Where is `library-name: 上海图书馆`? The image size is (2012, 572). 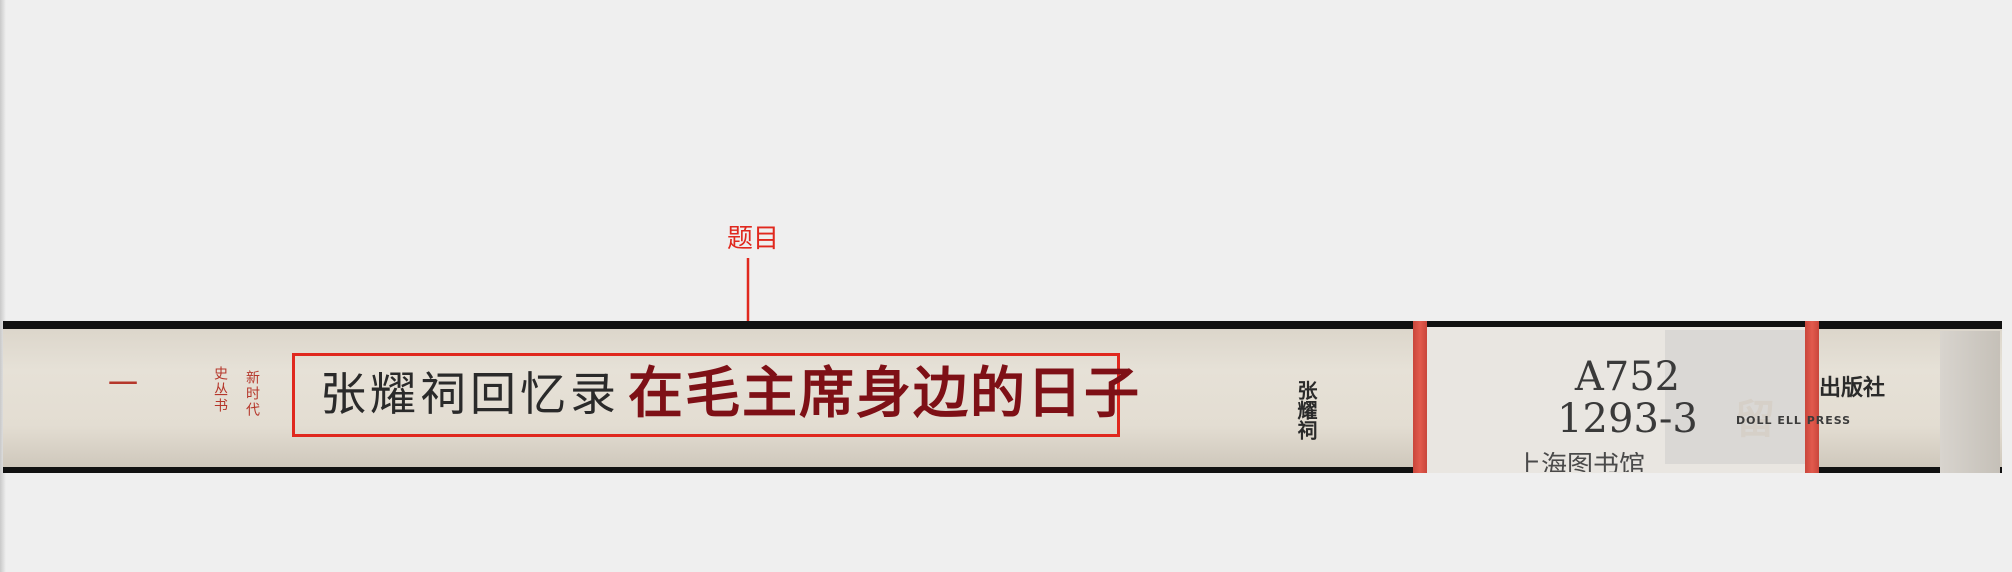 library-name: 上海图书馆 is located at coordinates (1580, 462).